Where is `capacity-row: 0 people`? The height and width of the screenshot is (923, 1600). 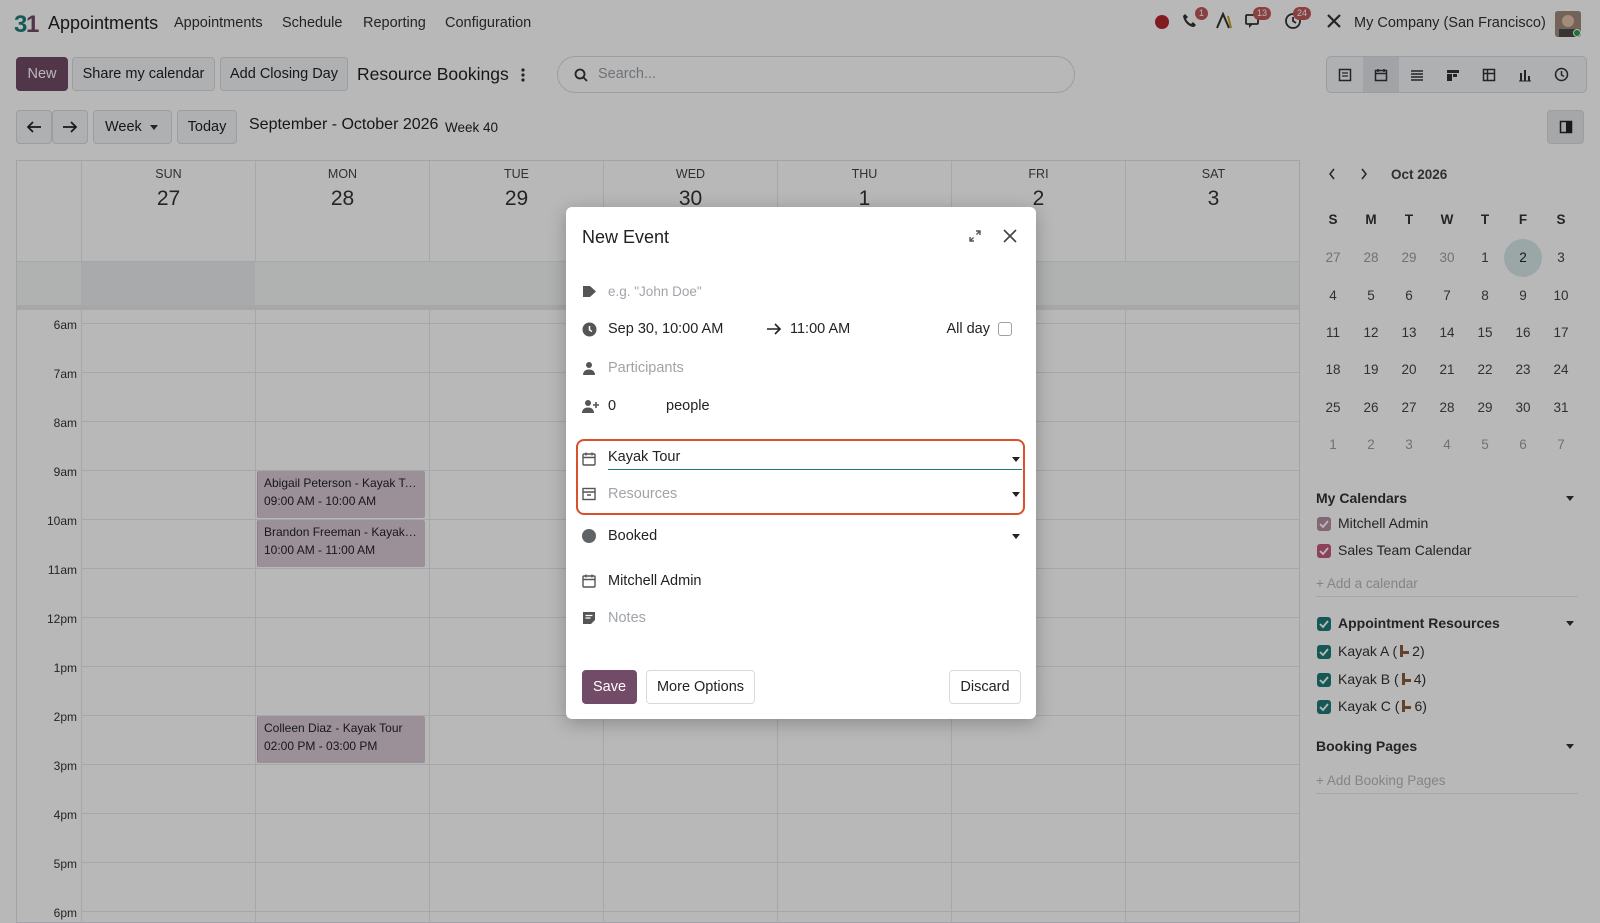 capacity-row: 0 people is located at coordinates (801, 406).